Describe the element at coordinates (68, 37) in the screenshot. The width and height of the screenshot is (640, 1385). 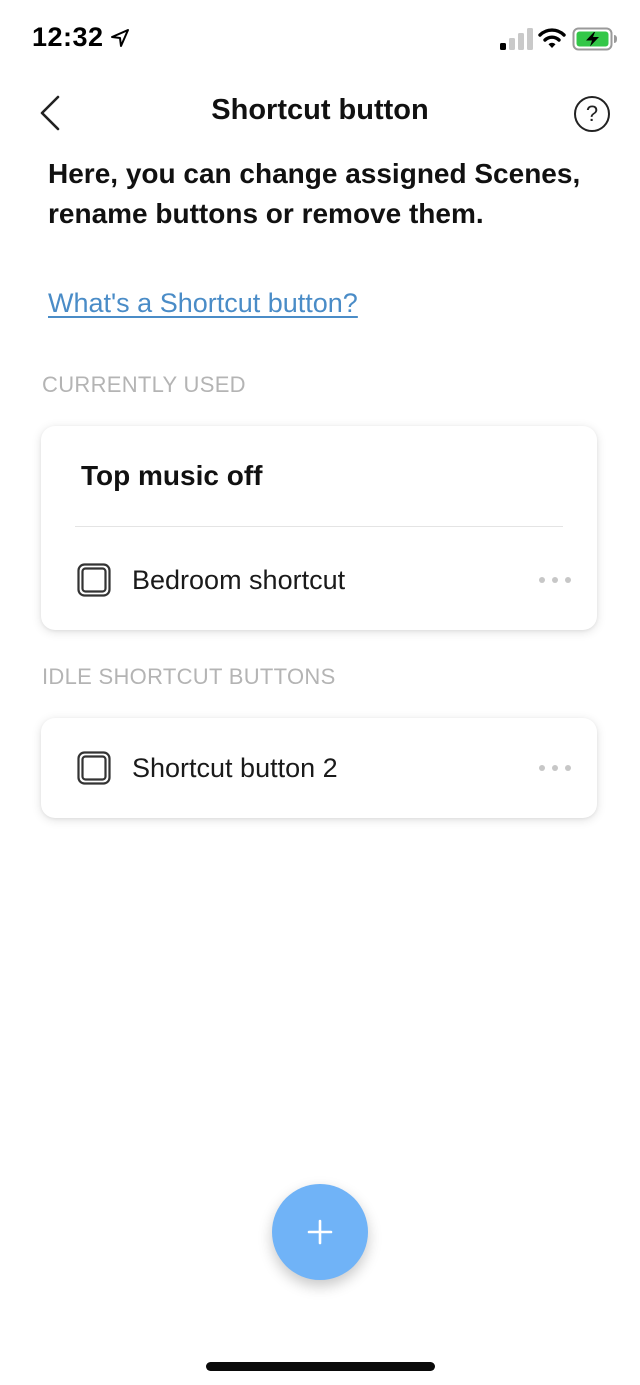
I see `status-time: 12:32` at that location.